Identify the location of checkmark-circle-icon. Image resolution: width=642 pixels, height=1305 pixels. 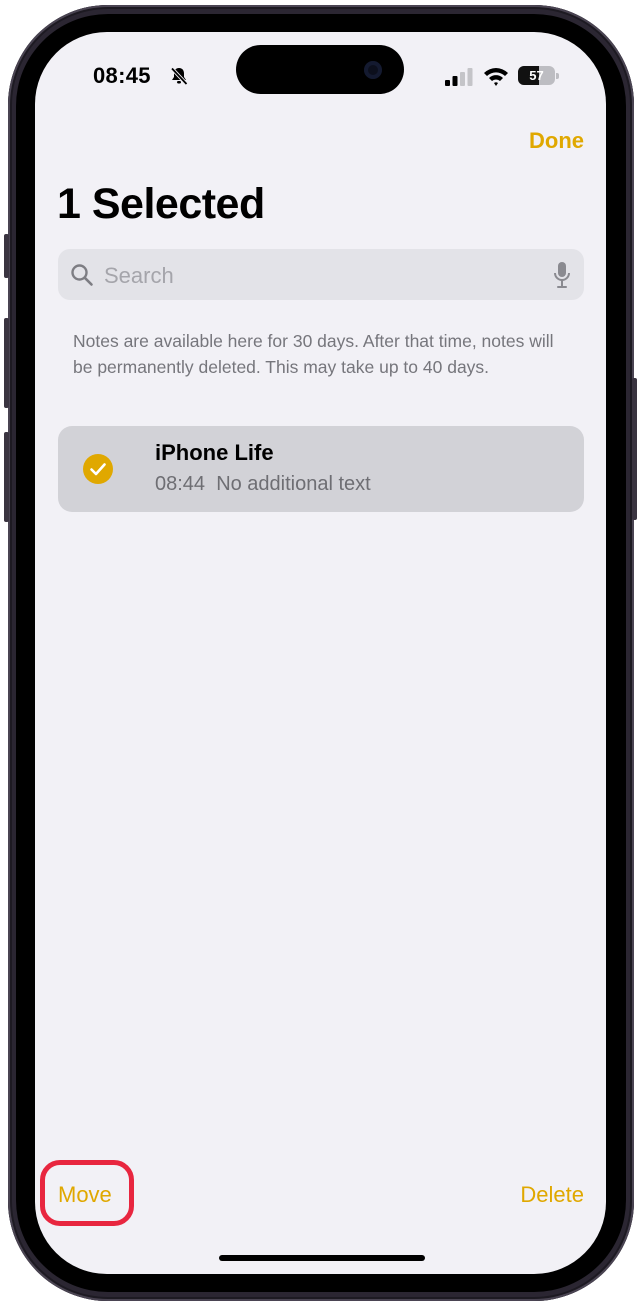
(98, 469).